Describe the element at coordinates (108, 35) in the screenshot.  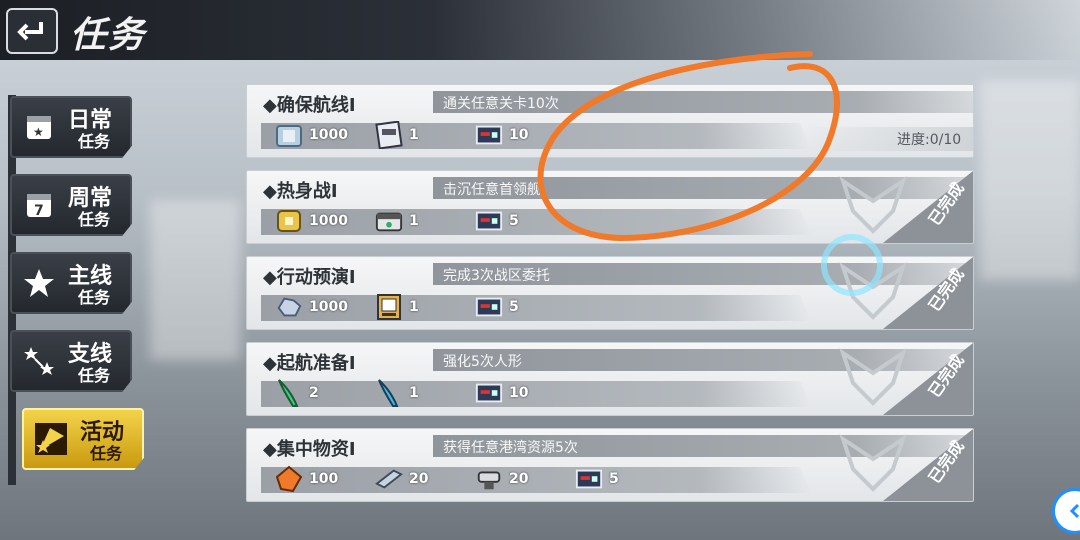
I see `page-title: 任务` at that location.